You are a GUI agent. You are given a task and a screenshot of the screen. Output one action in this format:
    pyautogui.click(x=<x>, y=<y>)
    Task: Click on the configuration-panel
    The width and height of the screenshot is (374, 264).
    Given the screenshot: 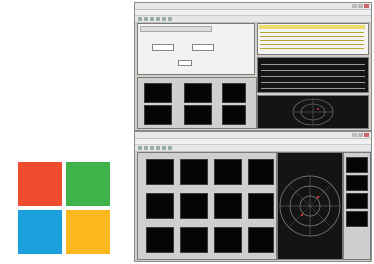 What is the action you would take?
    pyautogui.click(x=196, y=49)
    